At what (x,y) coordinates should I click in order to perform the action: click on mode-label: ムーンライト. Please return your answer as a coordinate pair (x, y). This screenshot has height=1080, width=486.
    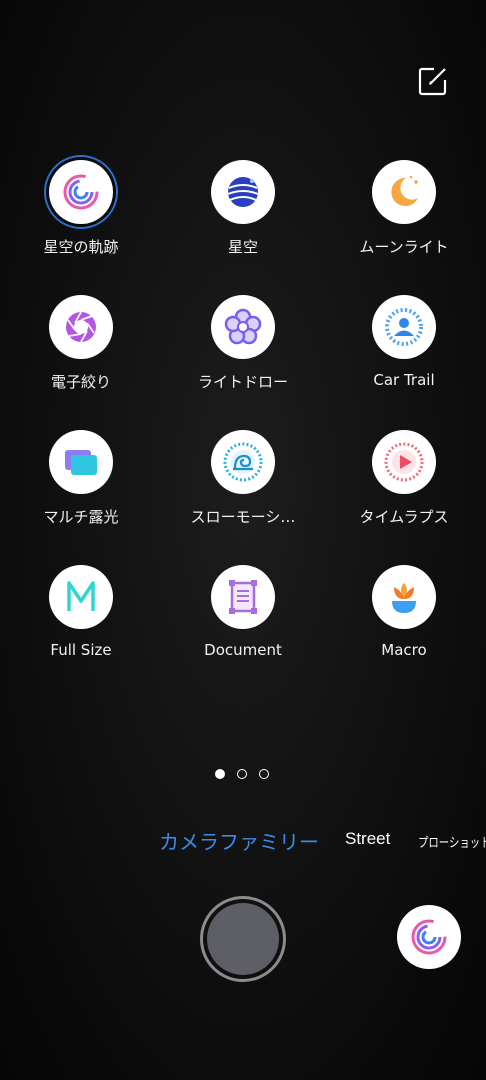
    Looking at the image, I should click on (404, 247).